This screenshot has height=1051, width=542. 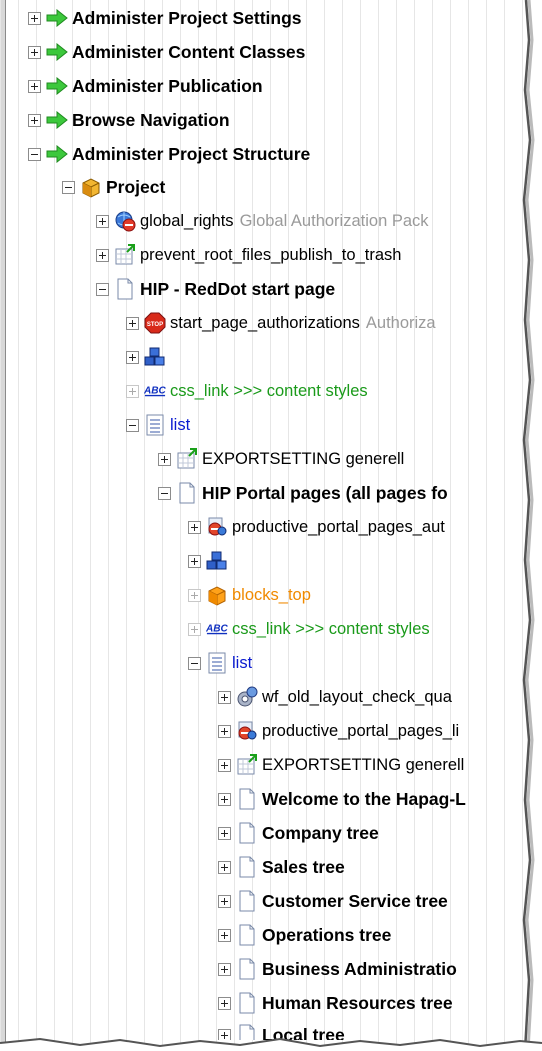 What do you see at coordinates (169, 154) in the screenshot?
I see `tree-item-administer-project-structure: Administer Project Structure` at bounding box center [169, 154].